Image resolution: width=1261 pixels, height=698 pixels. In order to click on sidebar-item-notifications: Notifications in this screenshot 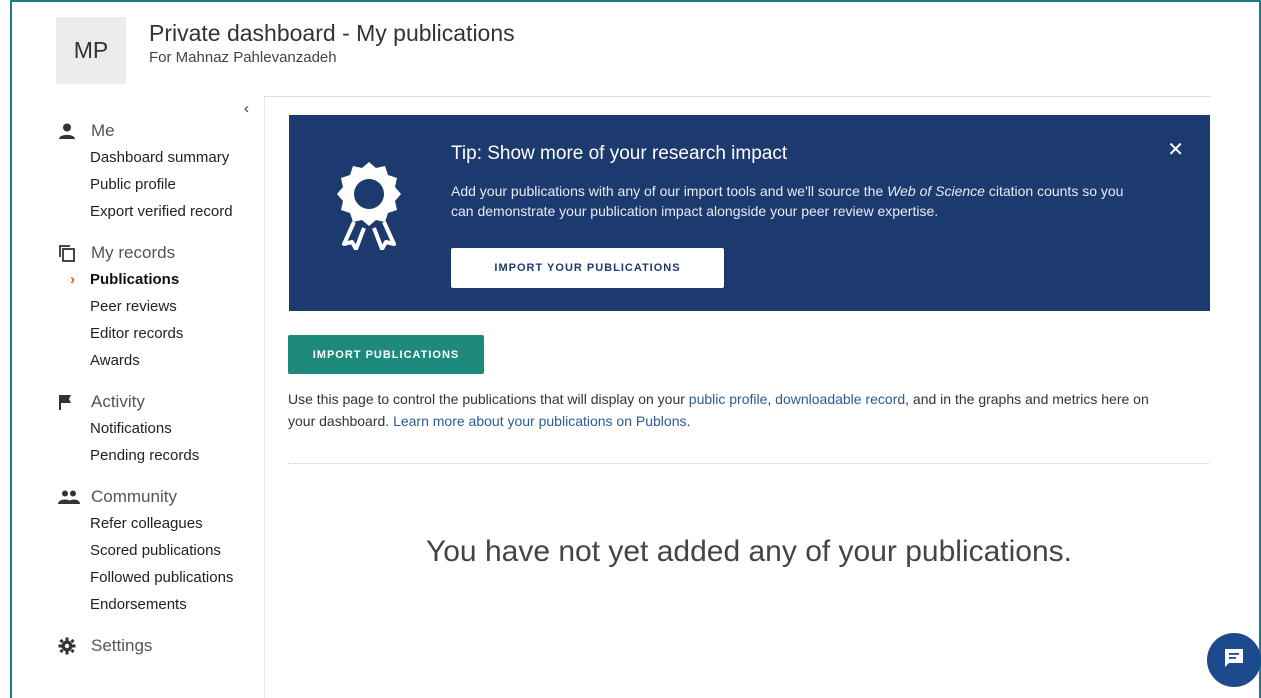, I will do `click(158, 428)`.